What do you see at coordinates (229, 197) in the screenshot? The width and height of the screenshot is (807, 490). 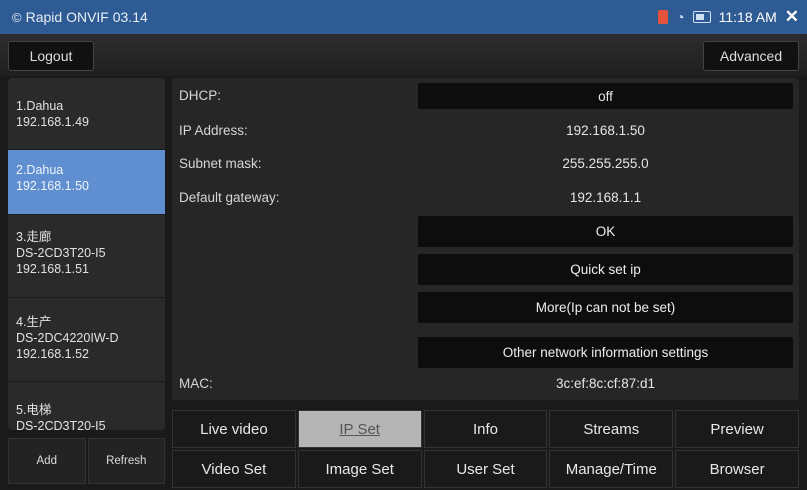 I see `gateway-label: Default gateway:` at bounding box center [229, 197].